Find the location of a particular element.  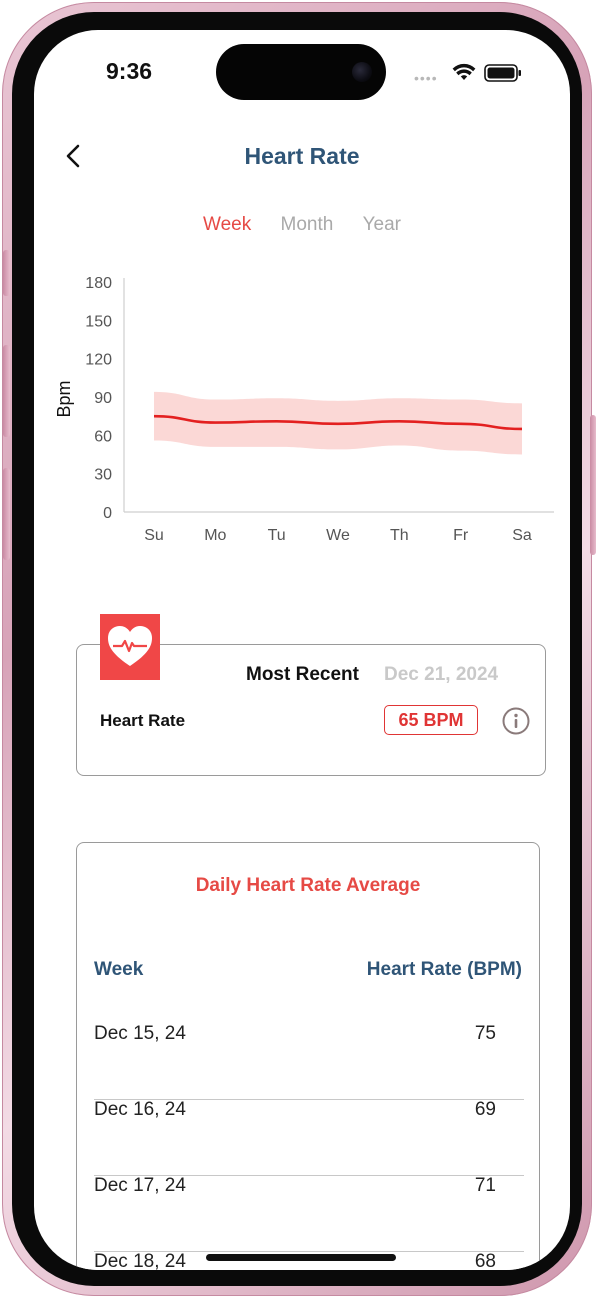

info-icon is located at coordinates (516, 721).